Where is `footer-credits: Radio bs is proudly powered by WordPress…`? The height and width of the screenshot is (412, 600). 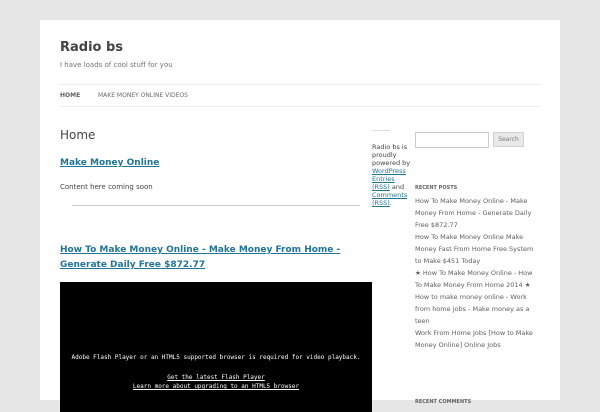
footer-credits: Radio bs is proudly powered by WordPress… is located at coordinates (392, 167).